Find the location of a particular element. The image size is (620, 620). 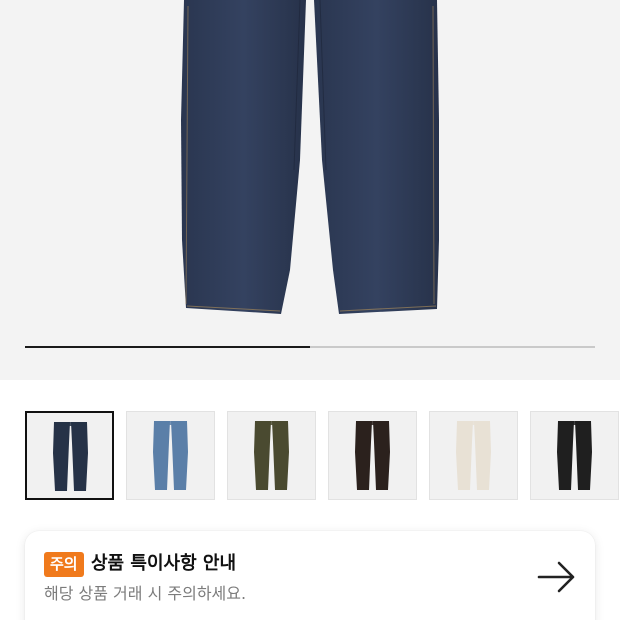

caution-notice-card: 주의 상품 특이사항 안내 해당 상품 거래 시 주의하세요. is located at coordinates (310, 575).